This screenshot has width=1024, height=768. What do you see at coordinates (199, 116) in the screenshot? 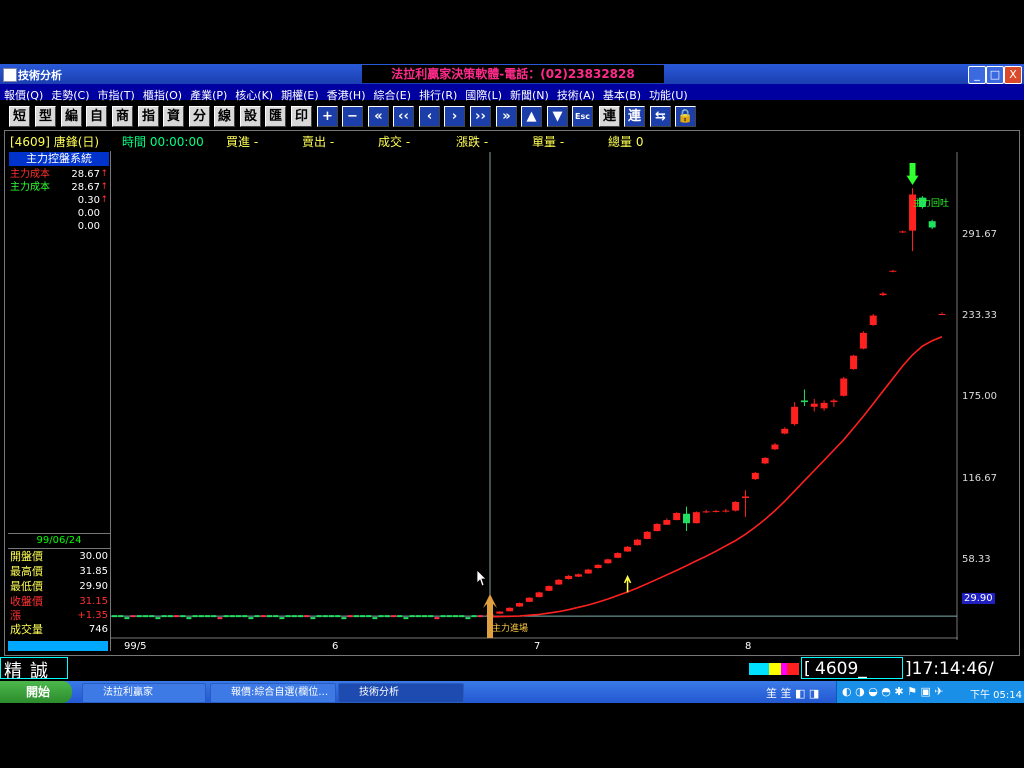
I see `tool-minute-button: 分` at bounding box center [199, 116].